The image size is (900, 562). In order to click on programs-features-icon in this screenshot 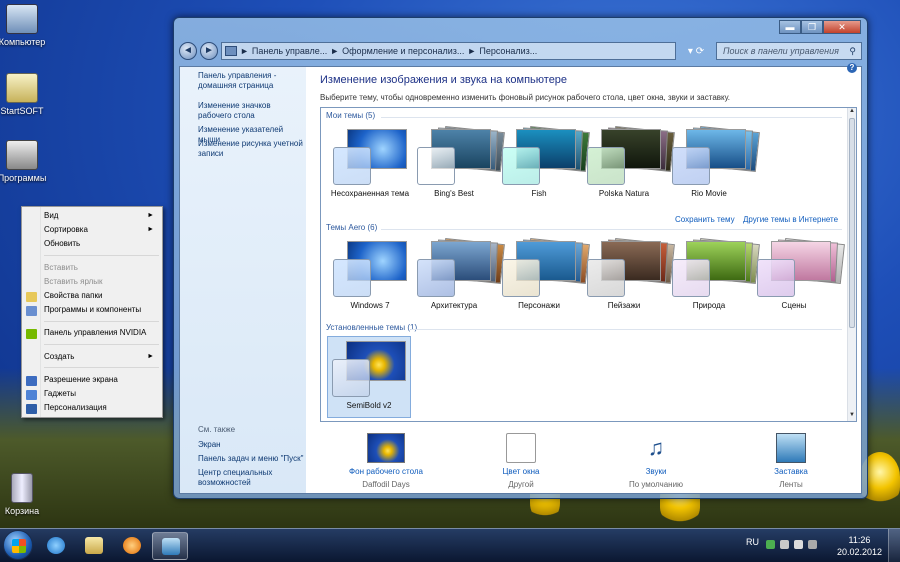, I will do `click(31, 311)`.